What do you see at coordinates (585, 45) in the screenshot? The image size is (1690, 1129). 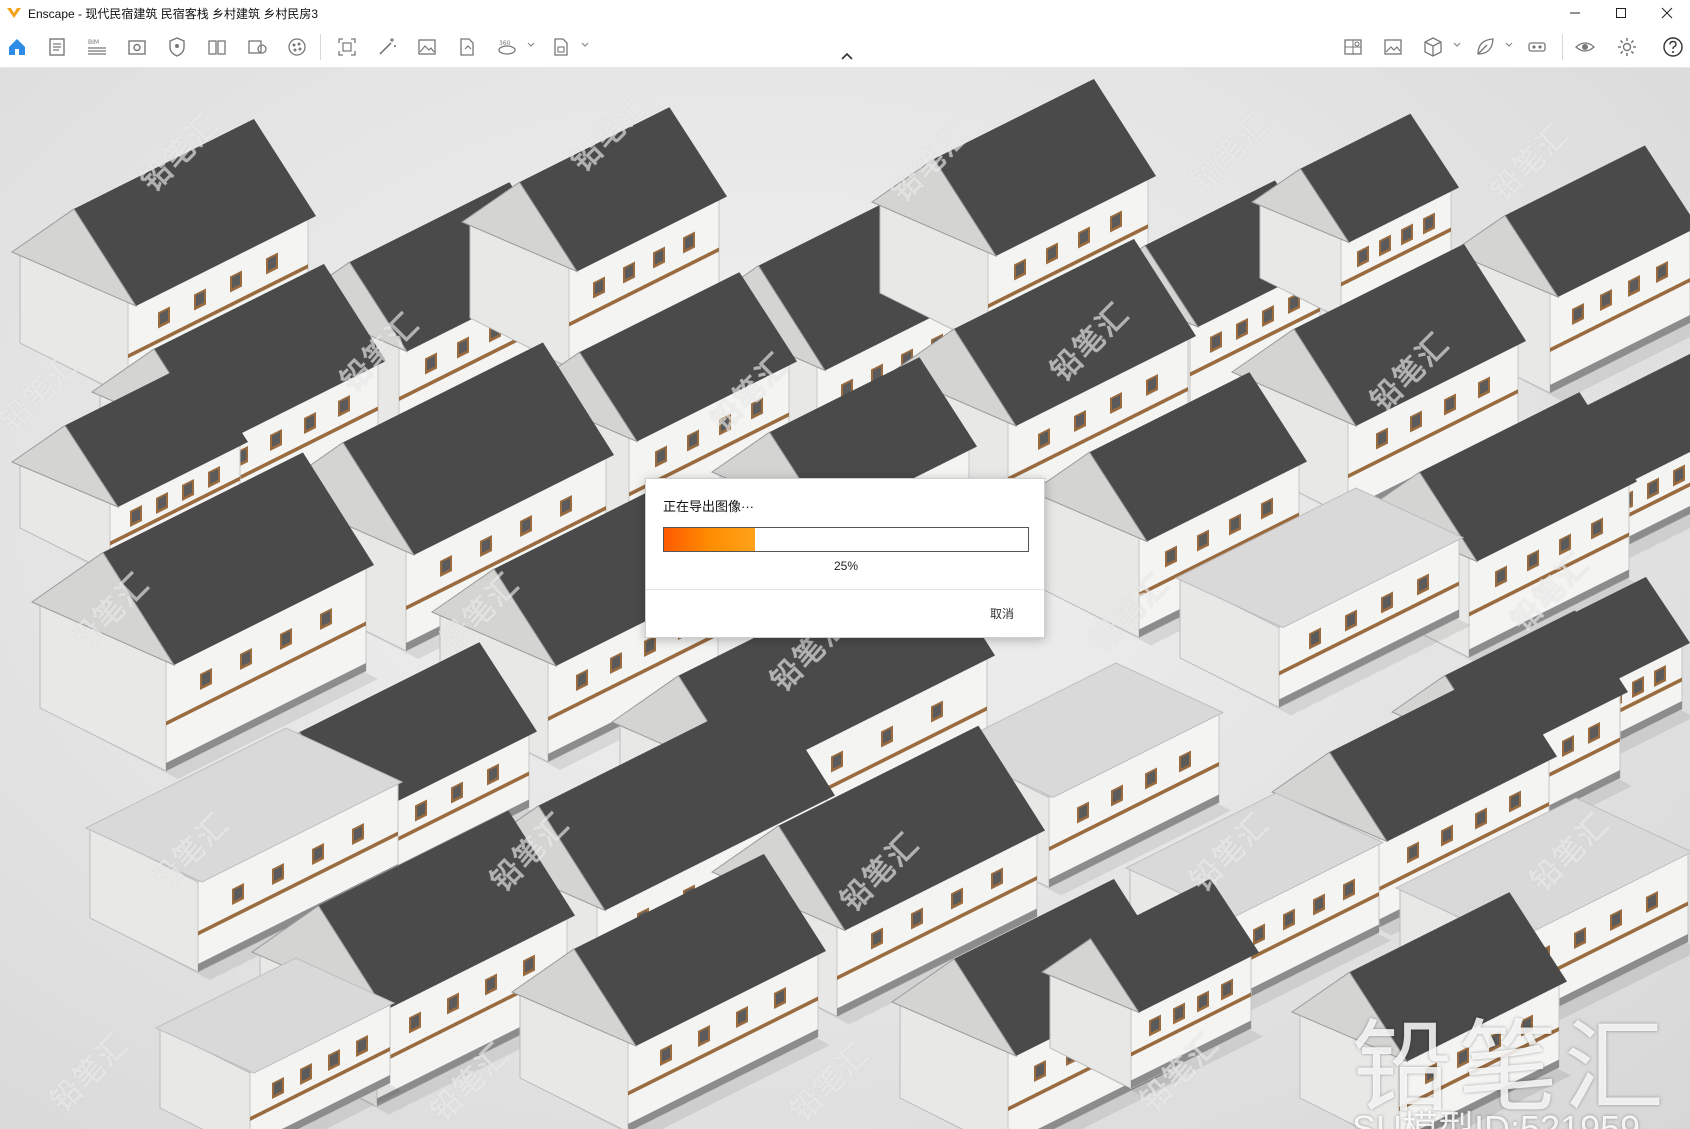 I see `batch-dropdown-chevron-icon` at bounding box center [585, 45].